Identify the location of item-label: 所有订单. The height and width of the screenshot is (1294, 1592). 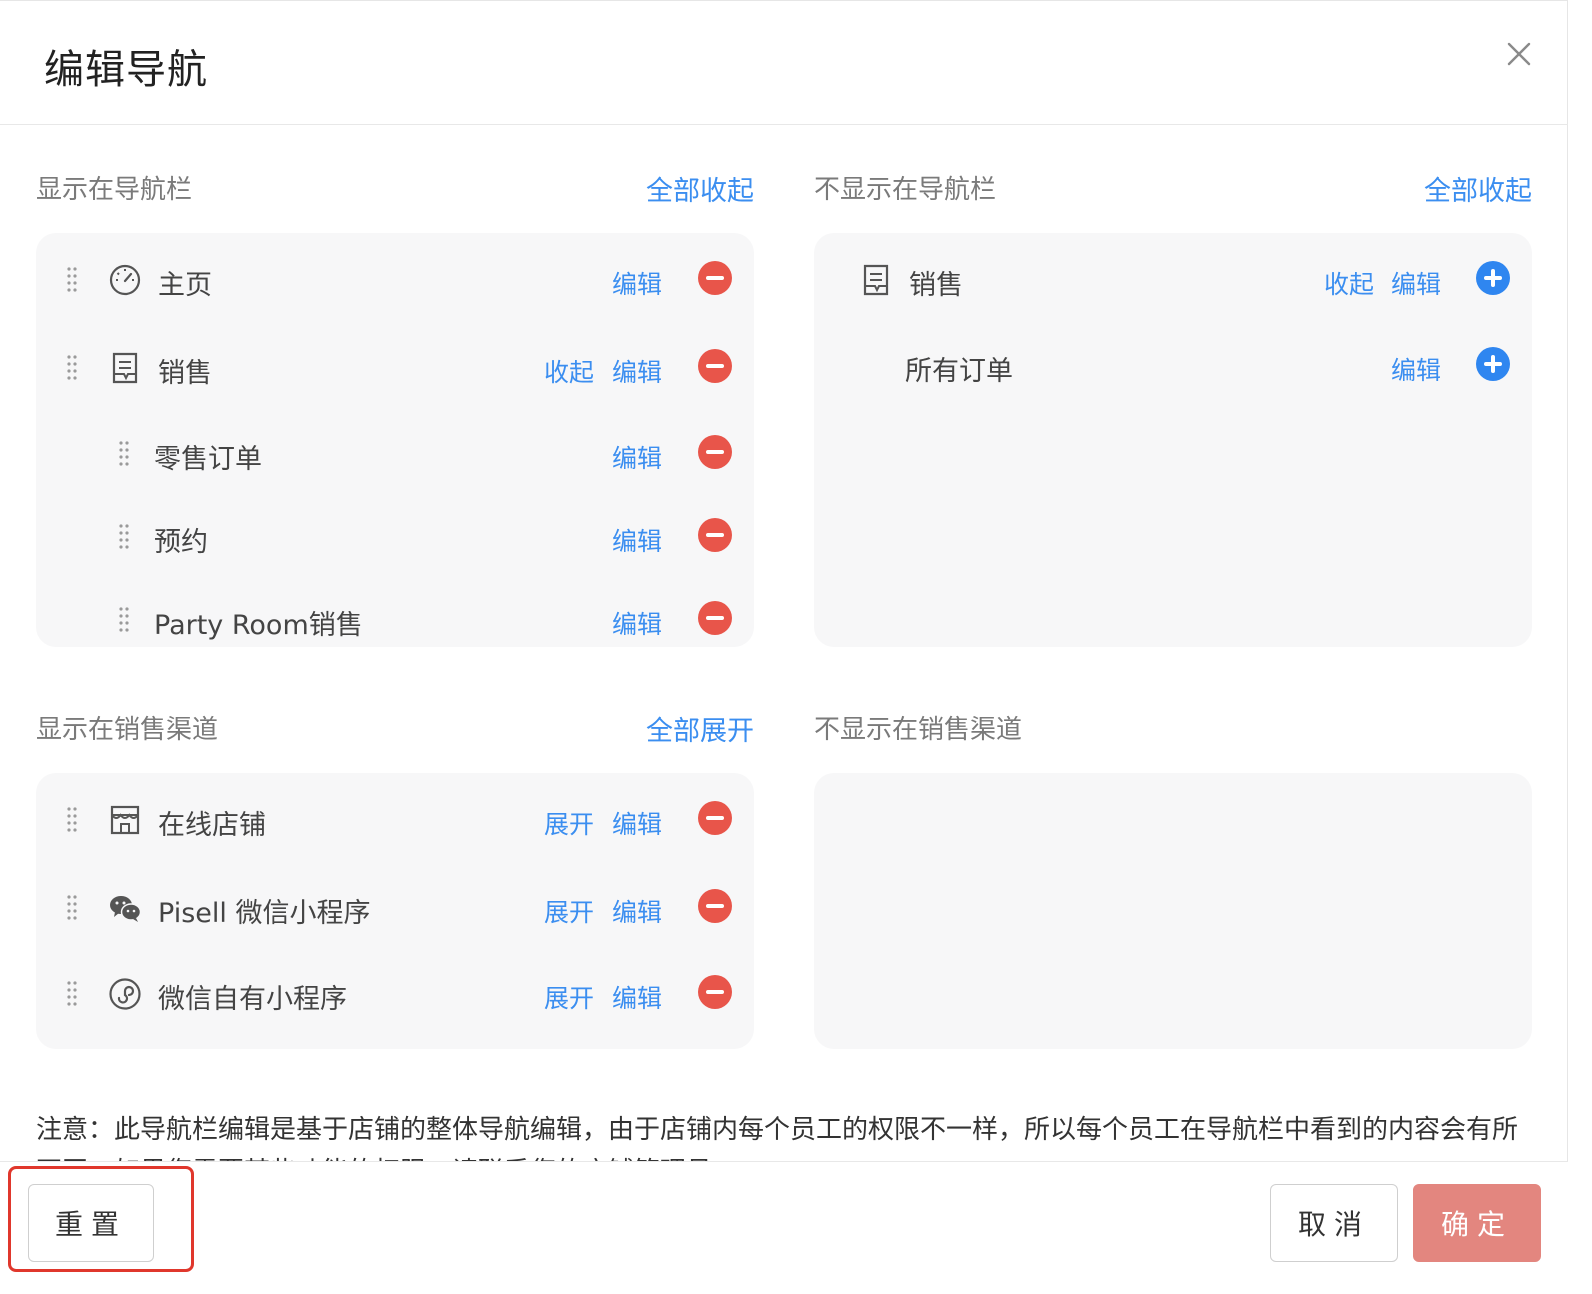
(959, 371).